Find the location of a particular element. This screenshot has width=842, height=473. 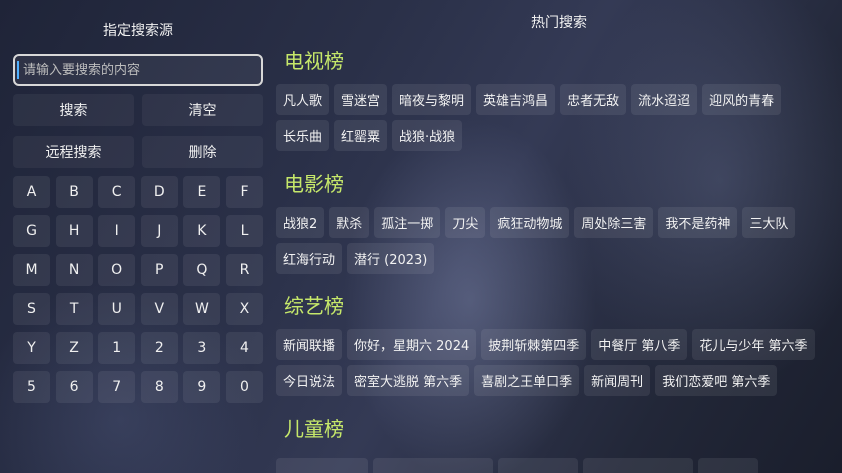

search-chip: 凡人歌 is located at coordinates (303, 99).